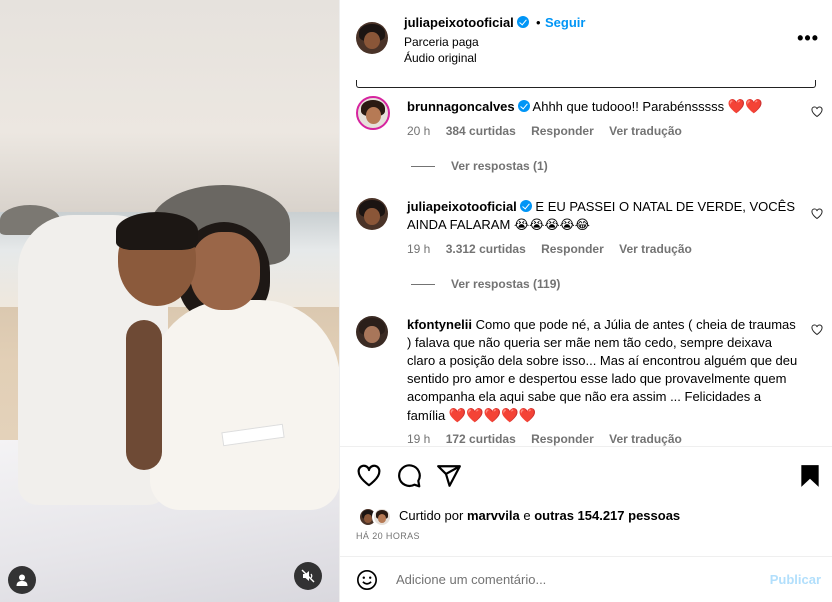  Describe the element at coordinates (810, 476) in the screenshot. I see `bookmark-filled-icon` at that location.